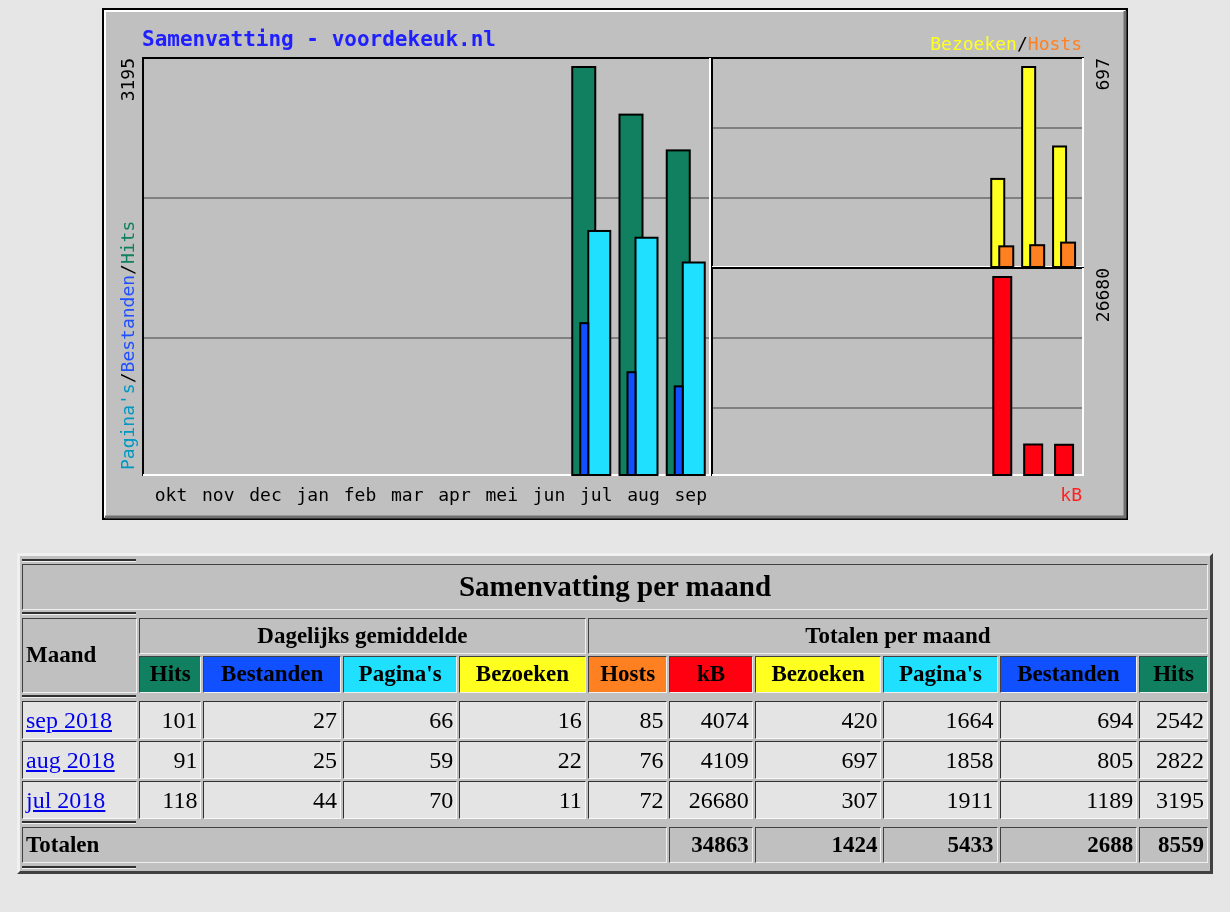 Image resolution: width=1230 pixels, height=912 pixels. What do you see at coordinates (627, 759) in the screenshot?
I see `table-cell: 76` at bounding box center [627, 759].